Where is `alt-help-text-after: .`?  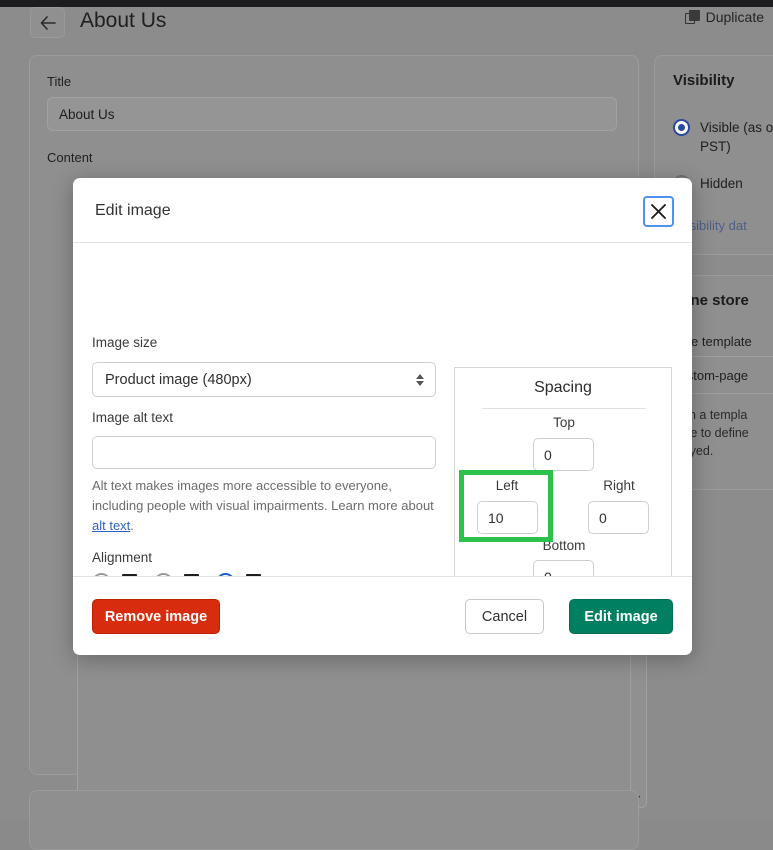 alt-help-text-after: . is located at coordinates (132, 525).